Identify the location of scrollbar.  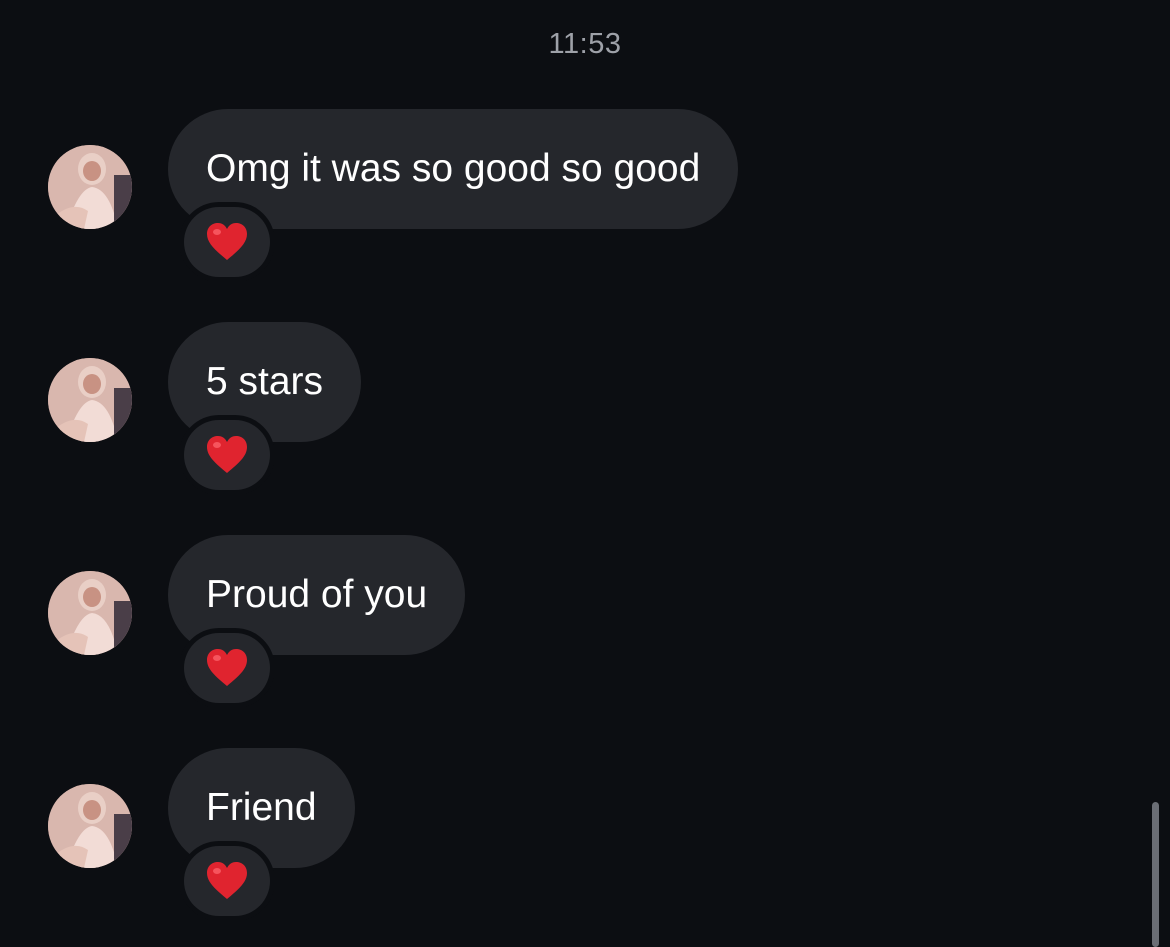
(1155, 874).